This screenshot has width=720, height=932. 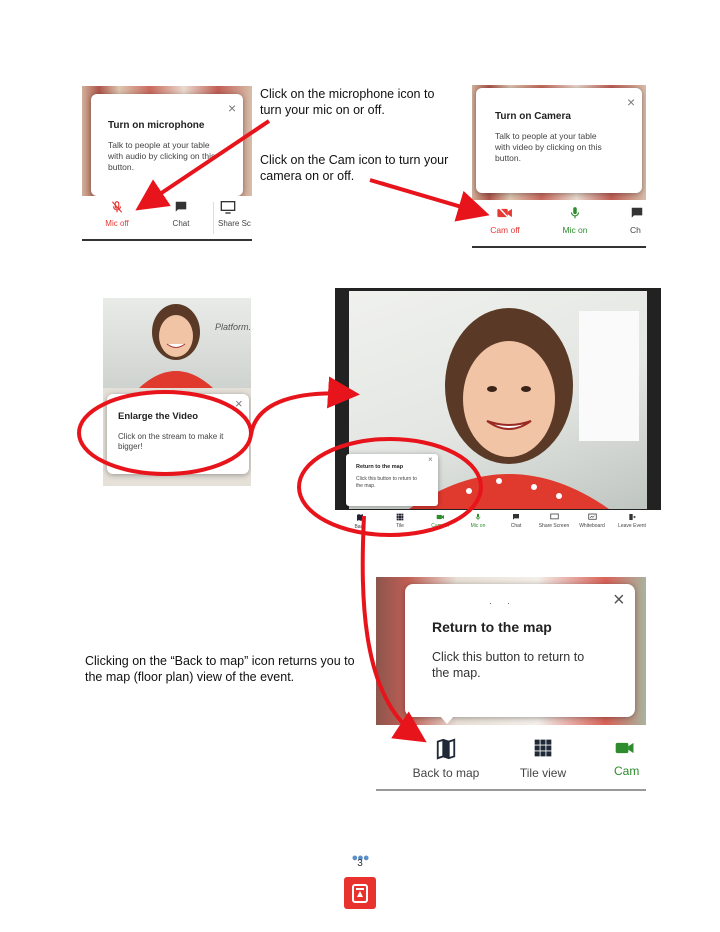 What do you see at coordinates (203, 165) in the screenshot?
I see `arrow-to-mic` at bounding box center [203, 165].